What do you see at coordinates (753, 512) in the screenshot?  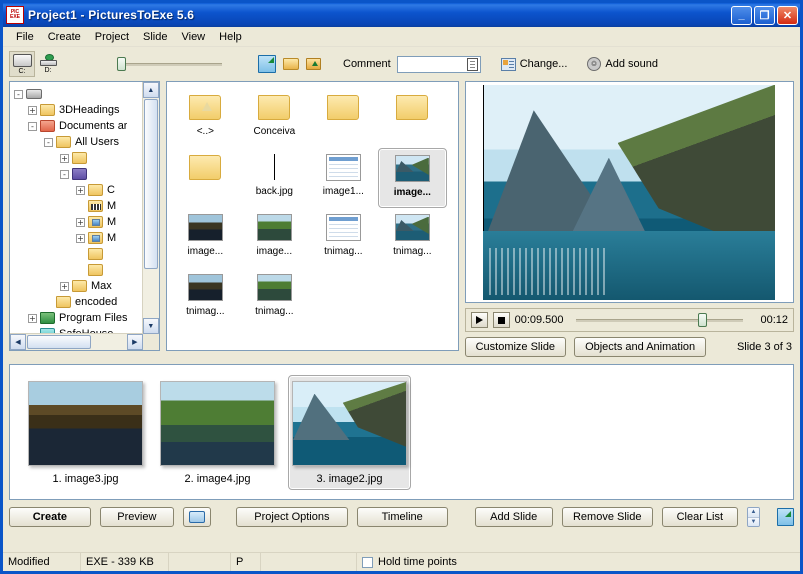 I see `spinner-up-button: ▲` at bounding box center [753, 512].